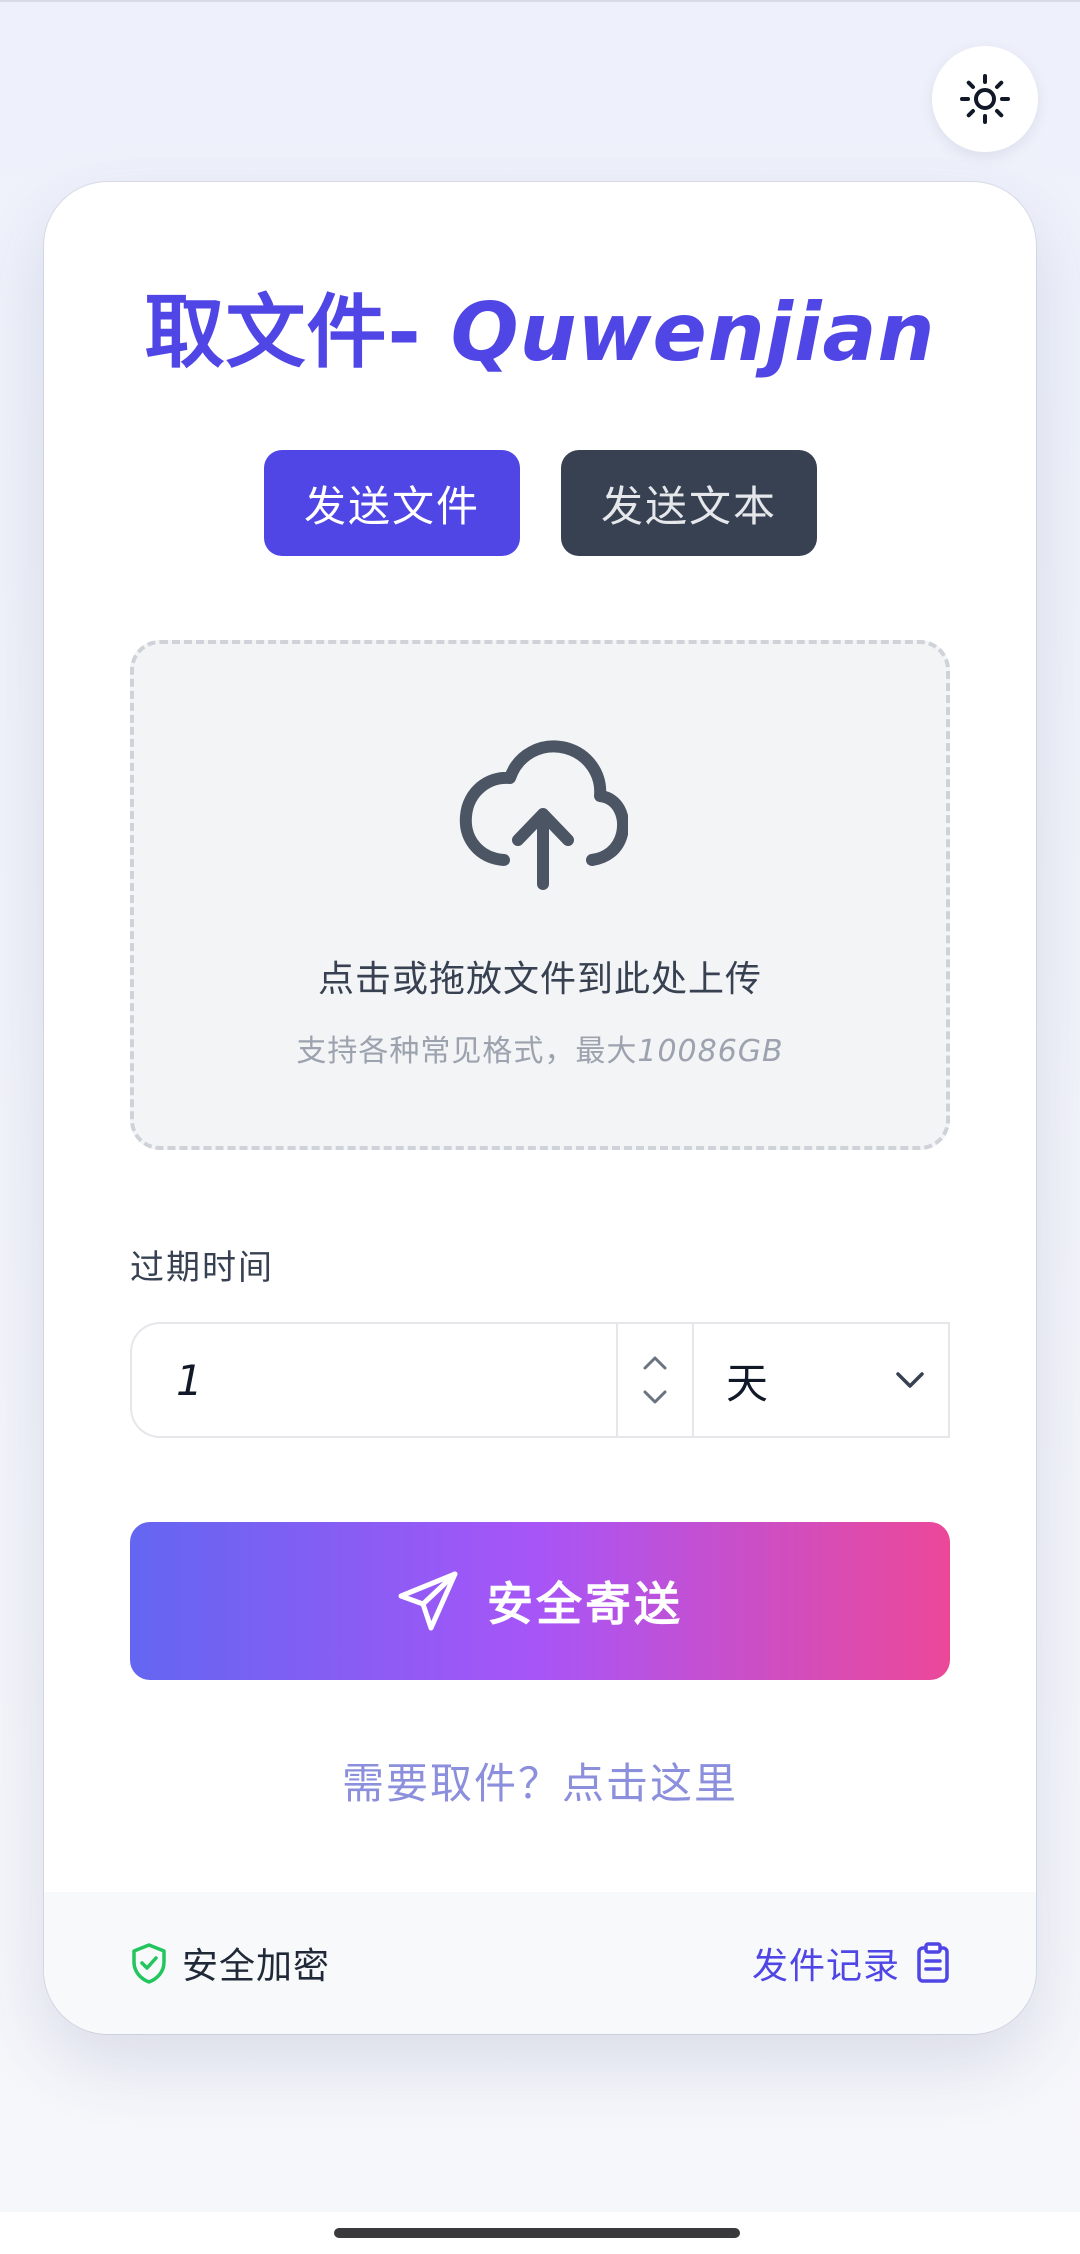 The image size is (1080, 2254). What do you see at coordinates (428, 1601) in the screenshot?
I see `paper-plane-icon` at bounding box center [428, 1601].